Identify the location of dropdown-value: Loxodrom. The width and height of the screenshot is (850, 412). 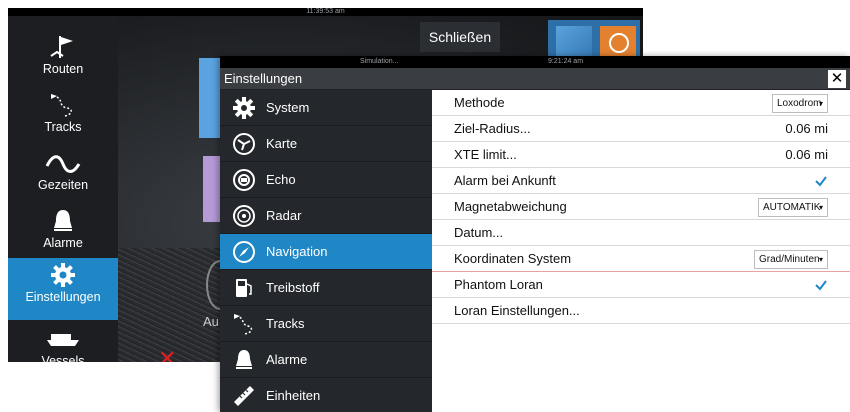
(799, 103).